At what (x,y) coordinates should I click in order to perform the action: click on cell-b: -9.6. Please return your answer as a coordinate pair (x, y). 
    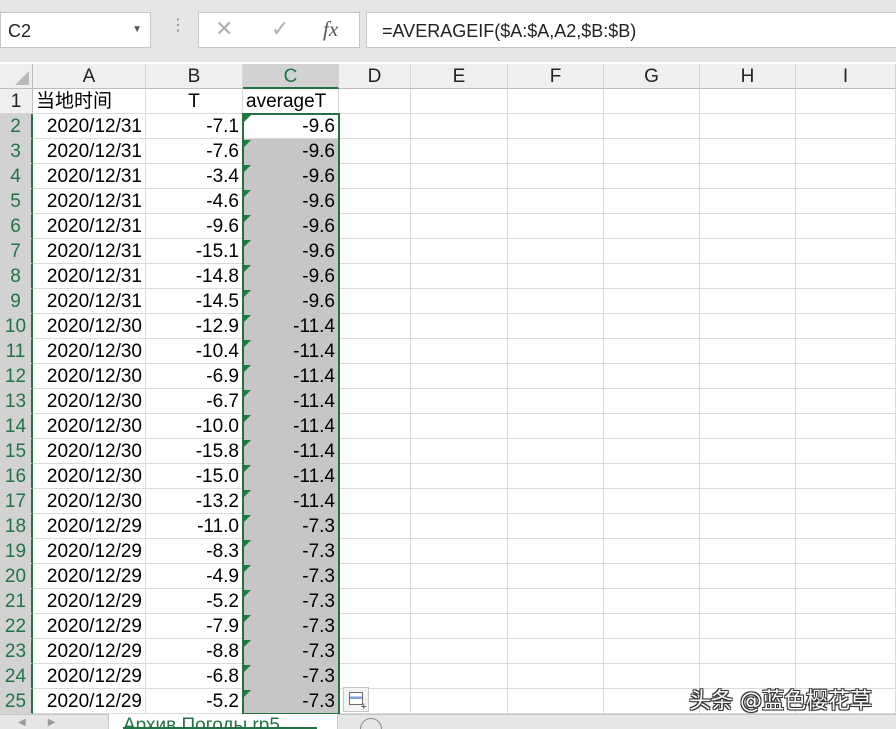
    Looking at the image, I should click on (194, 226).